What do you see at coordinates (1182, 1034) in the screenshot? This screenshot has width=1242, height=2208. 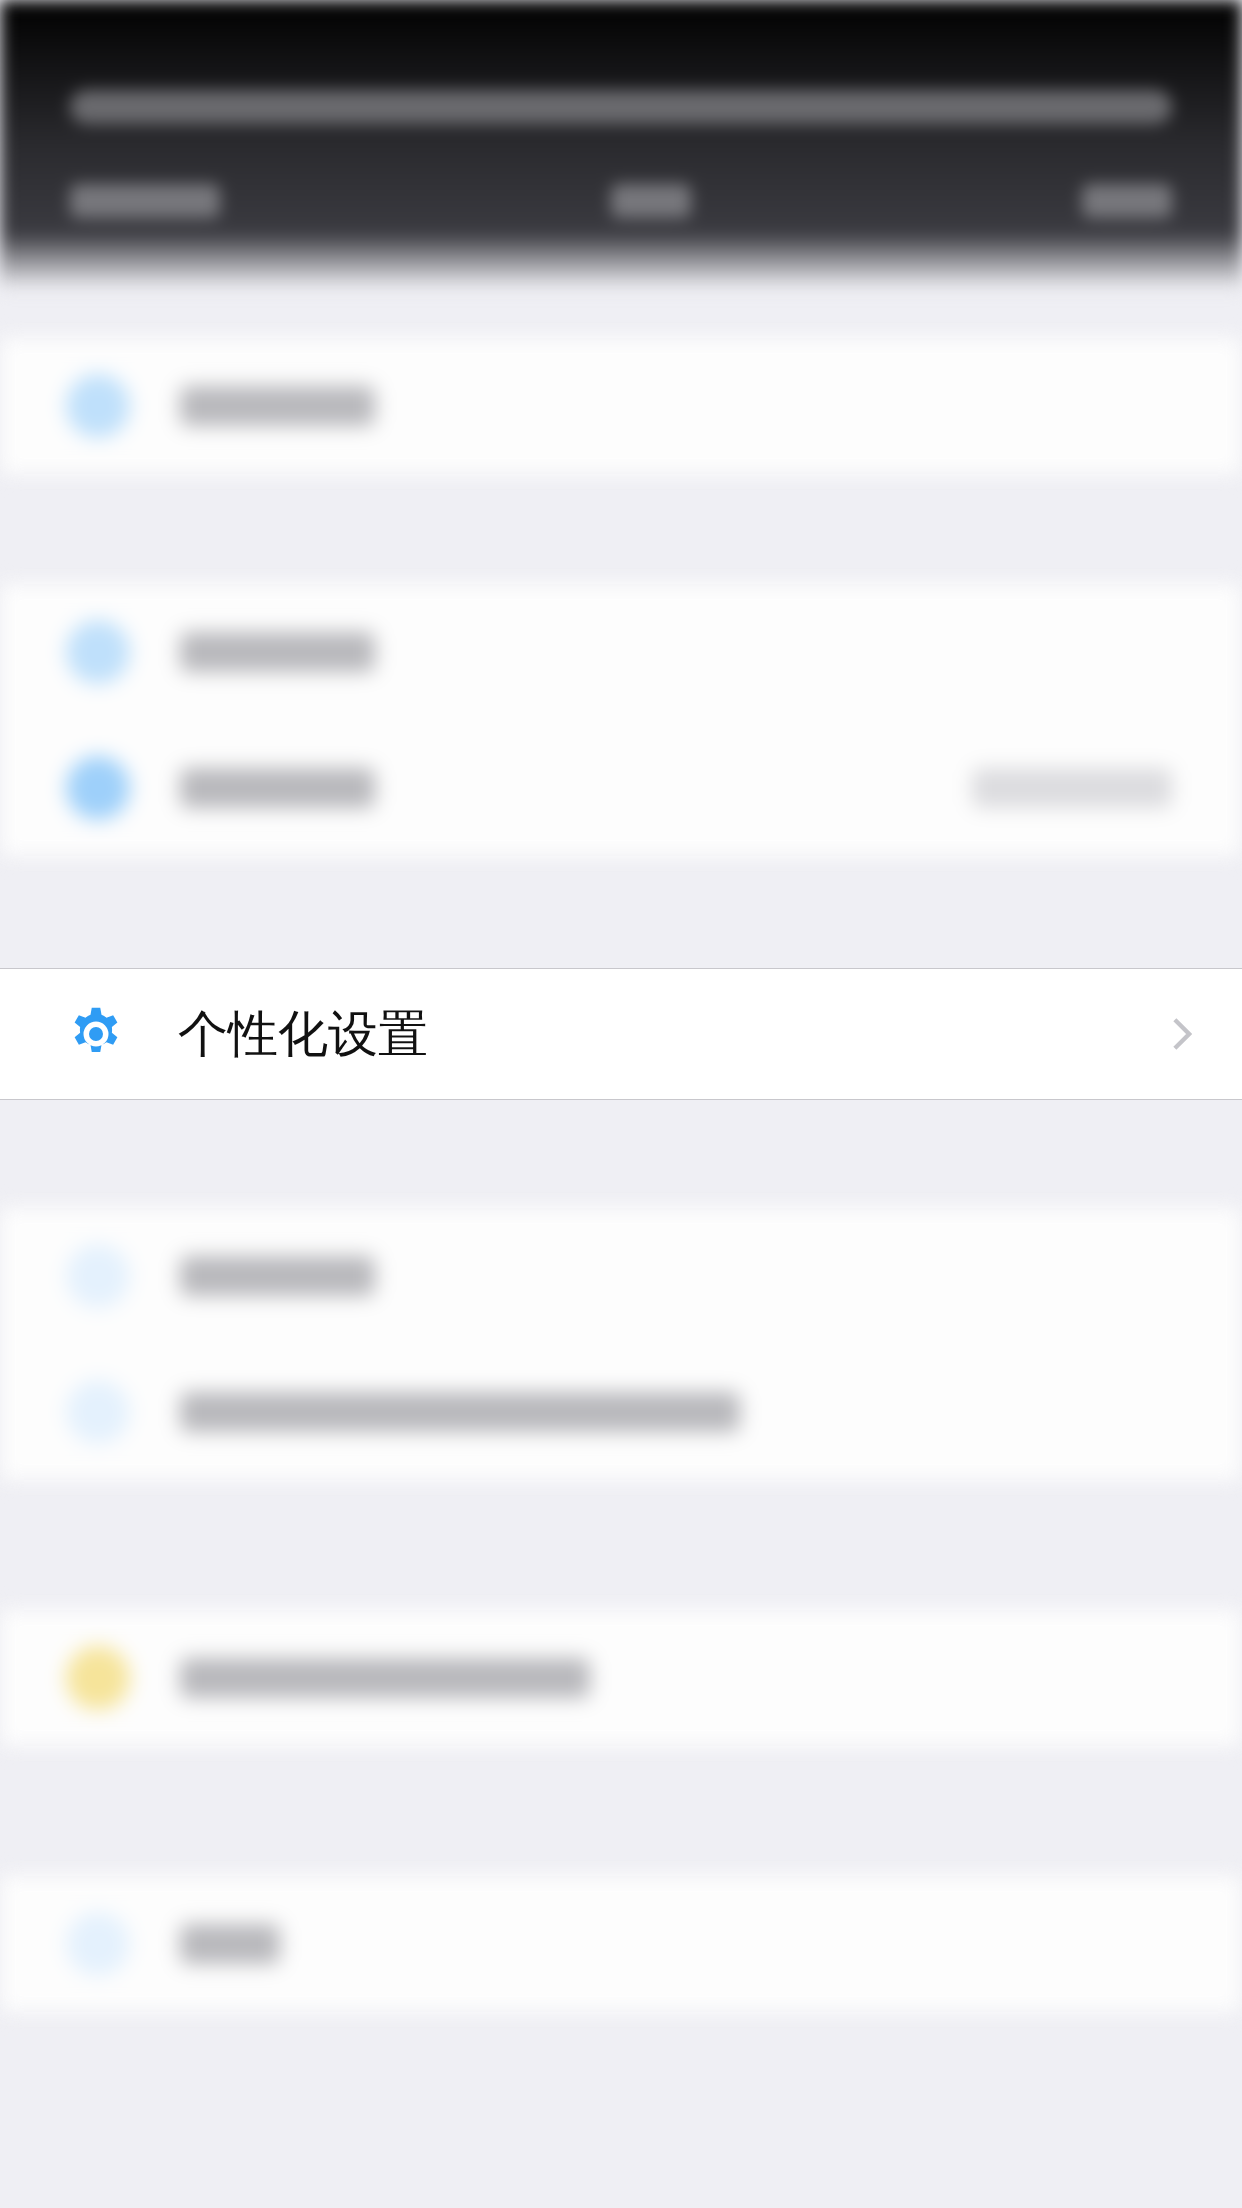 I see `chevron-icon` at bounding box center [1182, 1034].